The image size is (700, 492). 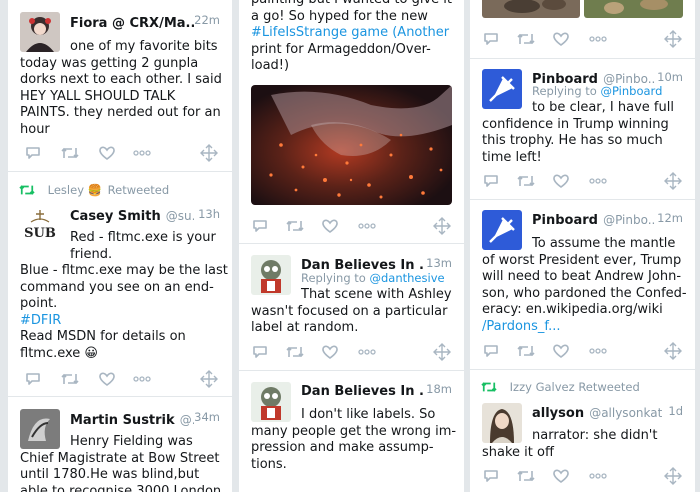 I want to click on author-name: Pinboard, so click(x=565, y=220).